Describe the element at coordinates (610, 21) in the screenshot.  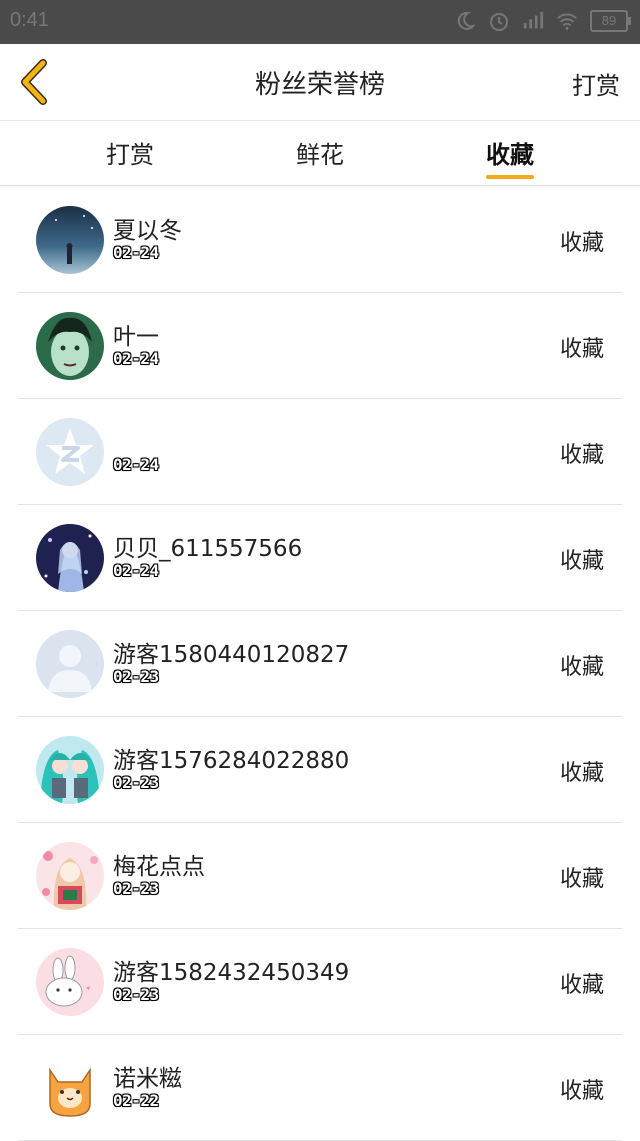
I see `battery-indicator: 89` at that location.